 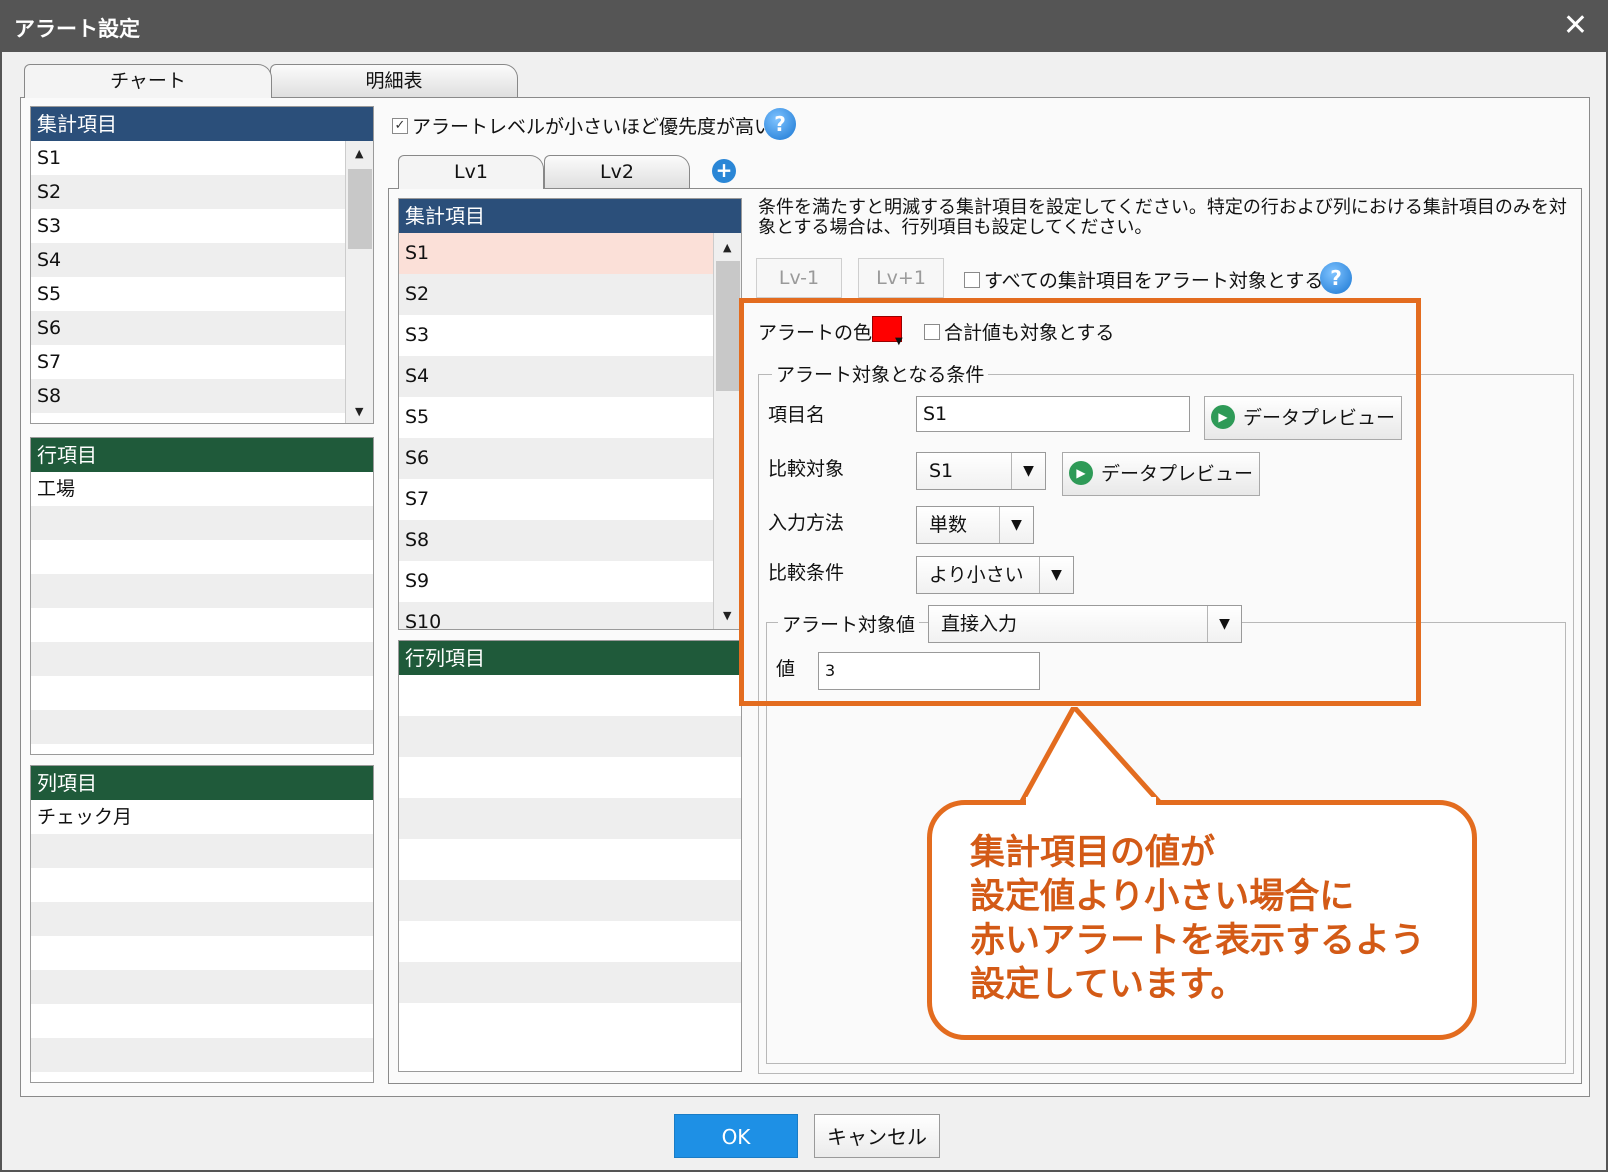 What do you see at coordinates (202, 158) in the screenshot?
I see `list-item: S1` at bounding box center [202, 158].